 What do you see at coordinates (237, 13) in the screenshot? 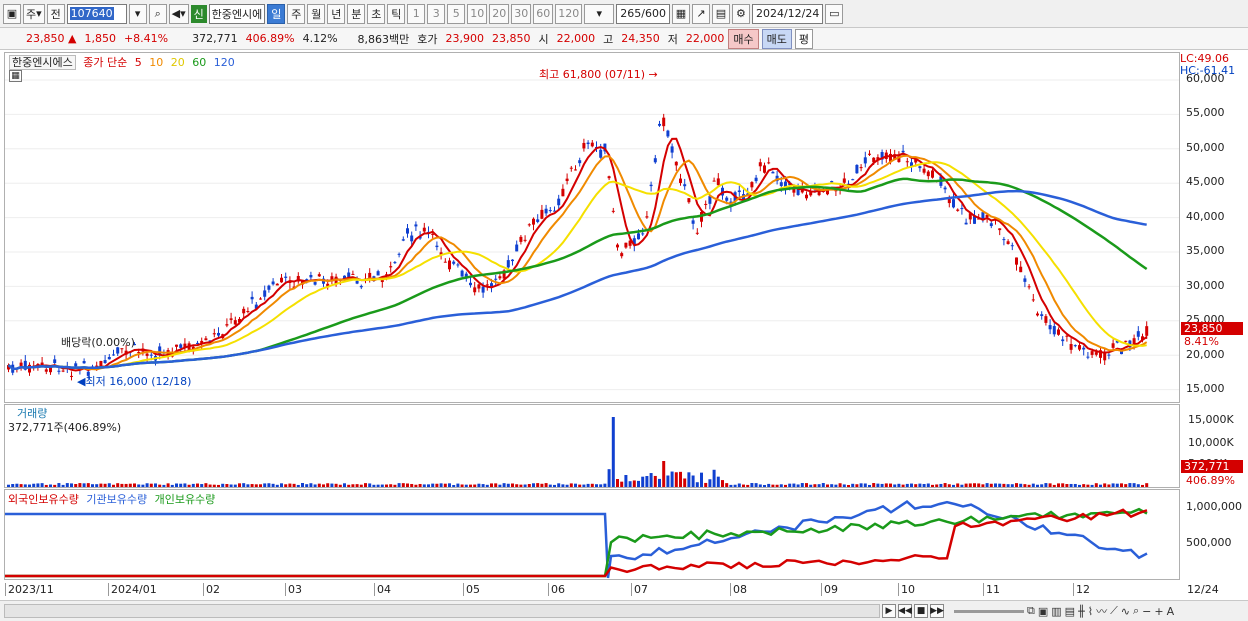
I see `stock-name-field: 한중엔시에` at bounding box center [237, 13].